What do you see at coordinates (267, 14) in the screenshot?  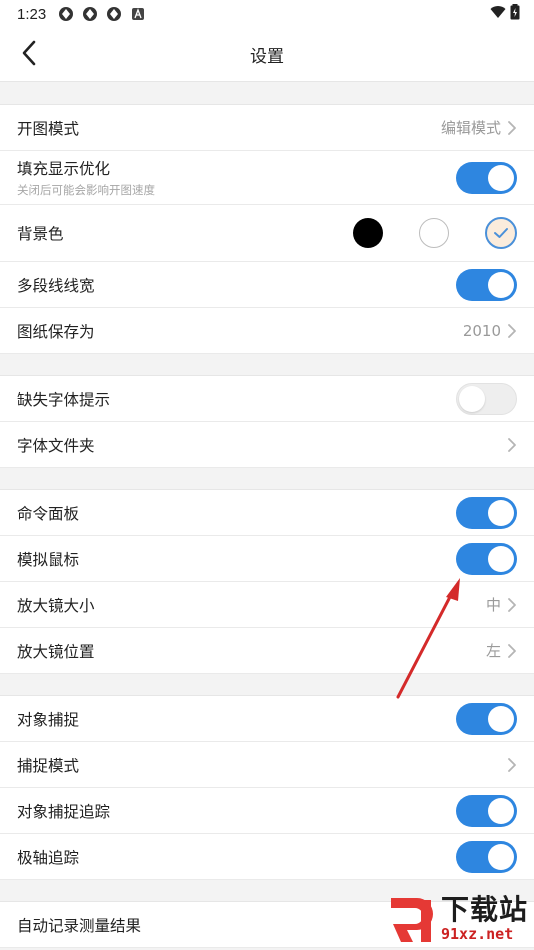 I see `status-bar: 1:23` at bounding box center [267, 14].